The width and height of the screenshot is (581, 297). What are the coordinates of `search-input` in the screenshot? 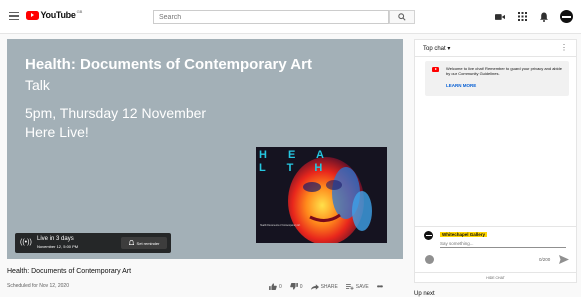 It's located at (271, 17).